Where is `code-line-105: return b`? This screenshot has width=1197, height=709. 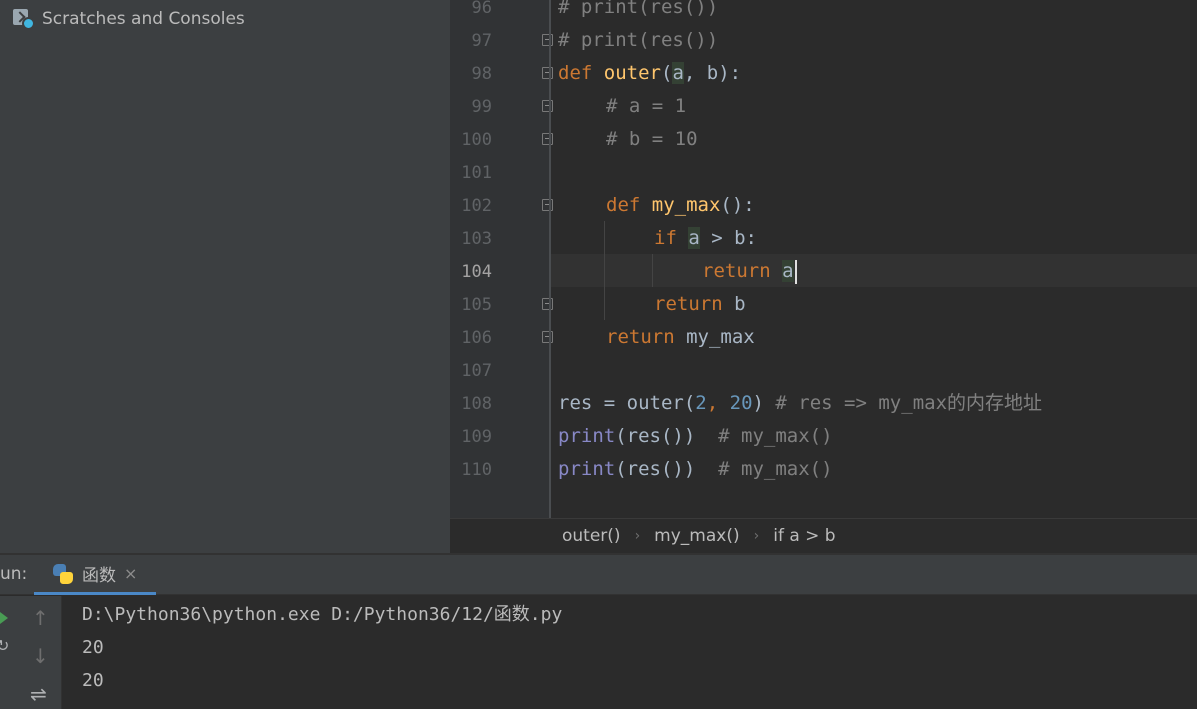 code-line-105: return b is located at coordinates (700, 304).